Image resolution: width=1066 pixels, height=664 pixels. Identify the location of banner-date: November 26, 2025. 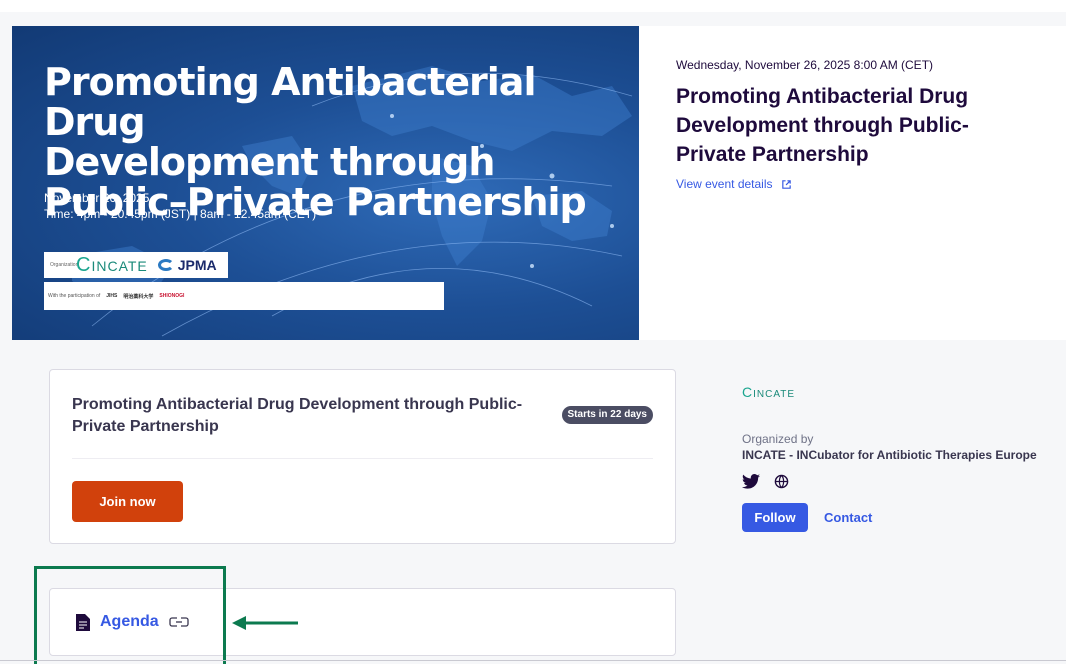
(97, 198).